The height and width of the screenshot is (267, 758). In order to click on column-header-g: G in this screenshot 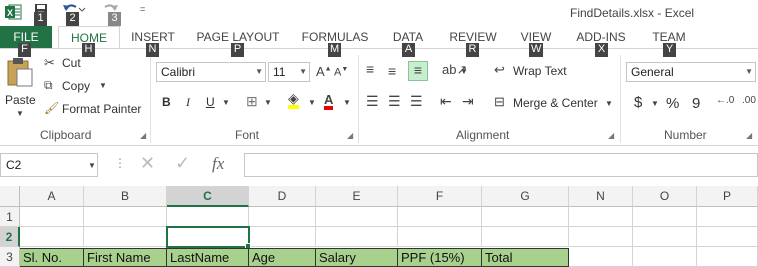, I will do `click(525, 196)`.